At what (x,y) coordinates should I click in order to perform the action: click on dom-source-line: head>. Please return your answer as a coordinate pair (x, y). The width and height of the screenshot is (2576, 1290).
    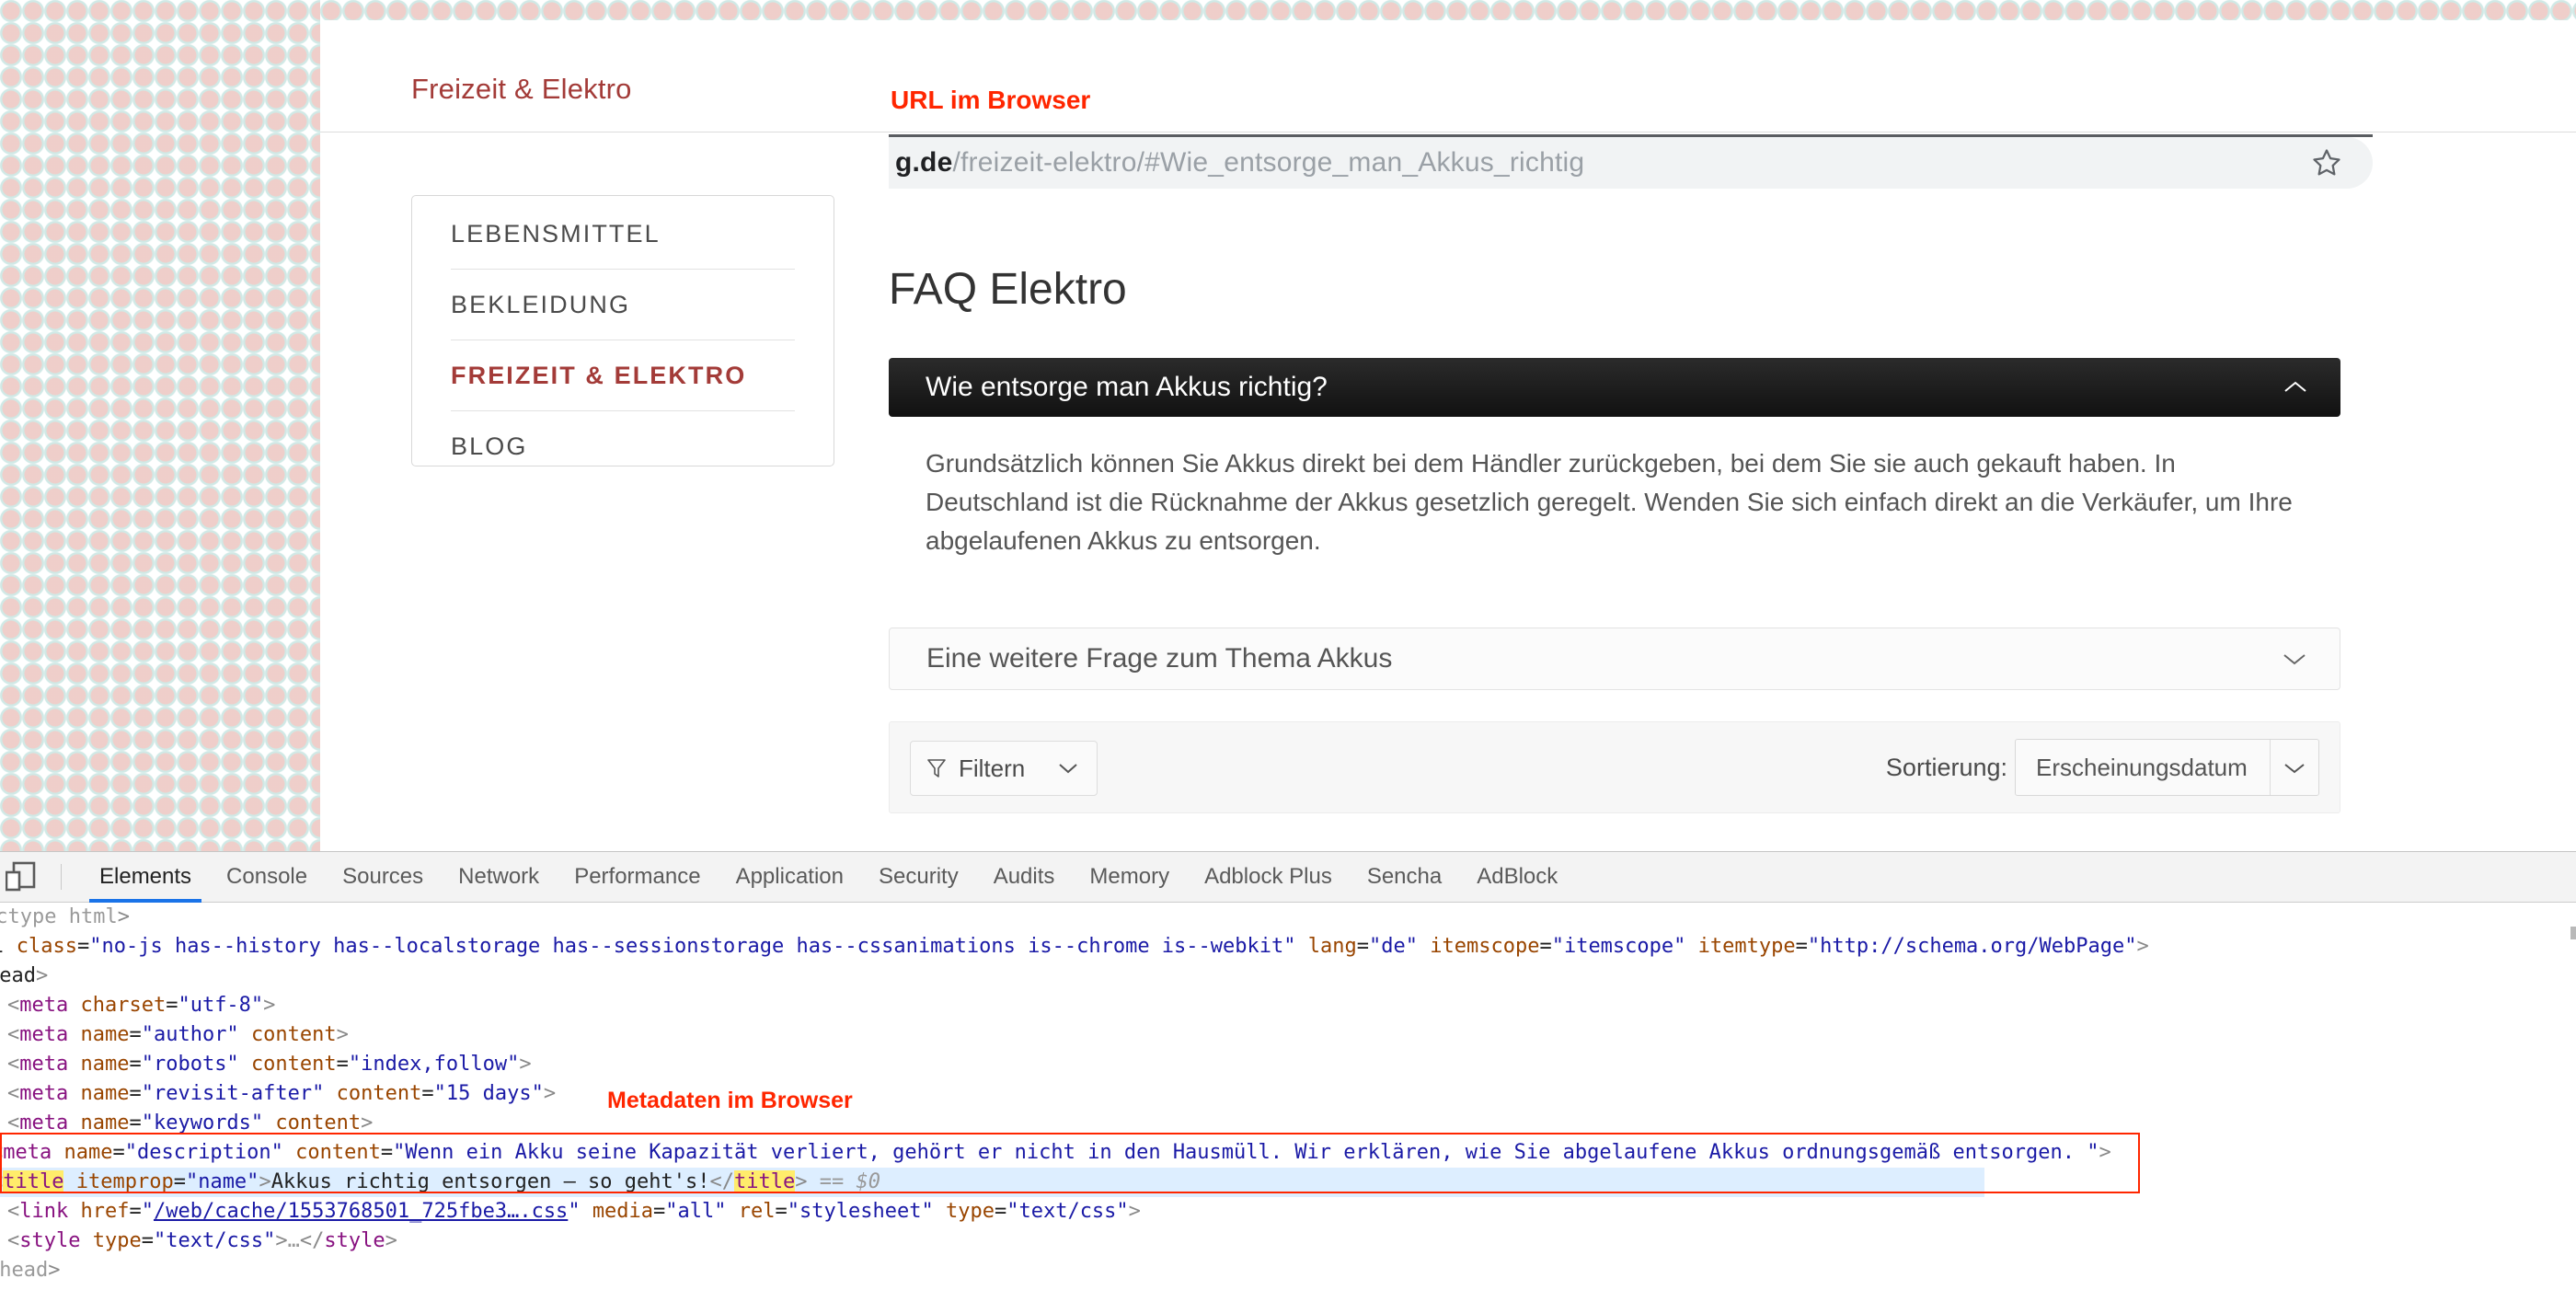
    Looking at the image, I should click on (24, 977).